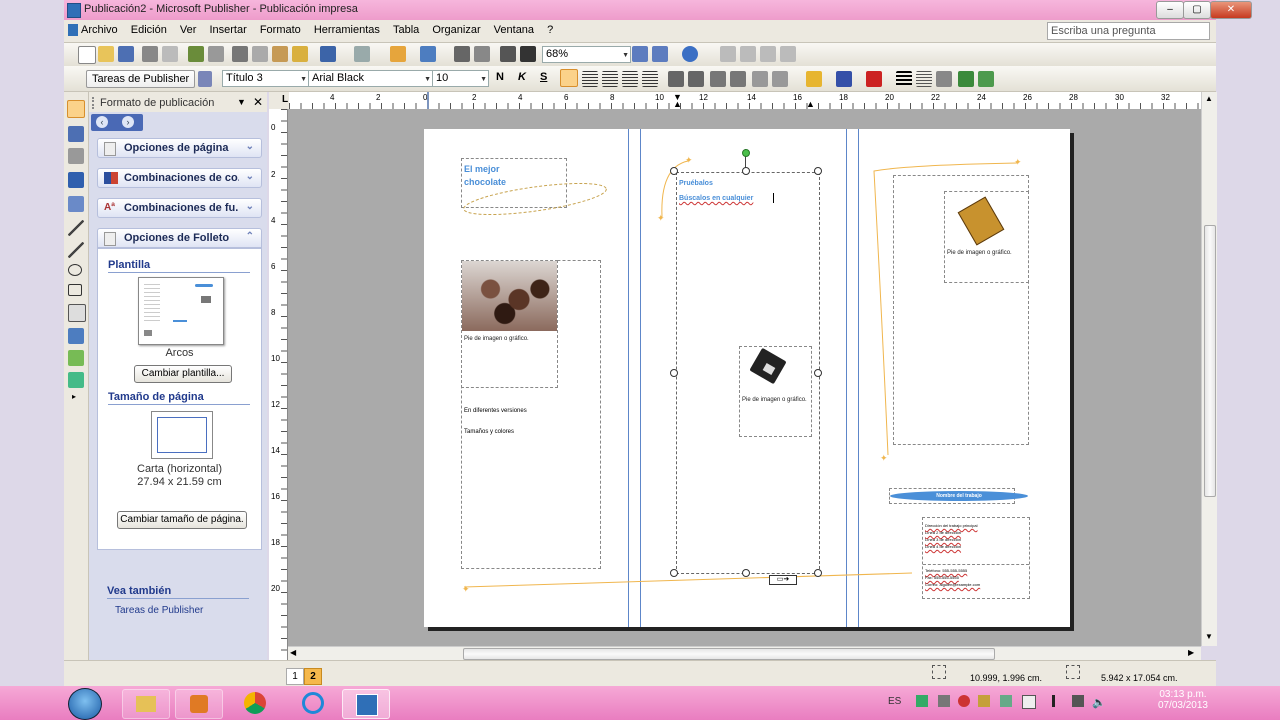 This screenshot has height=720, width=1280. Describe the element at coordinates (106, 54) in the screenshot. I see `open-icon` at that location.